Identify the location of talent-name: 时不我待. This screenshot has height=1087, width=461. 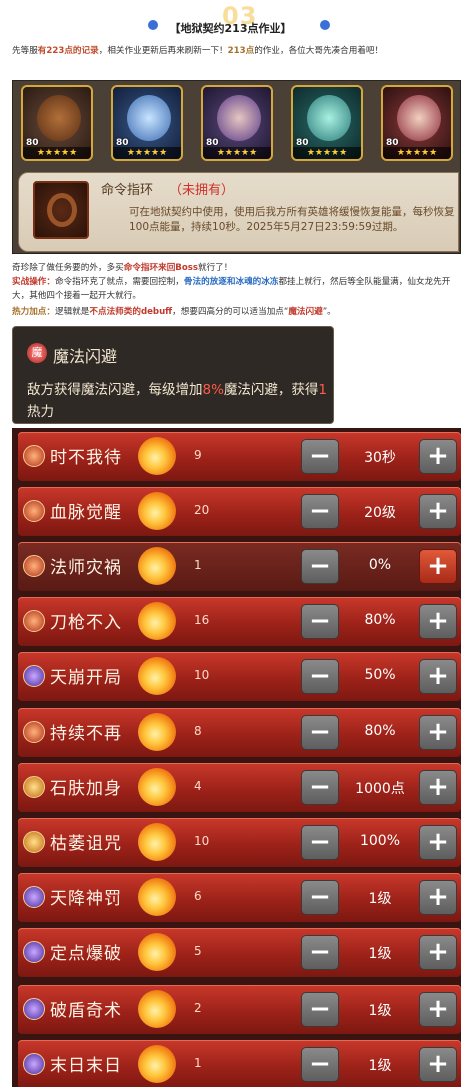
(86, 458).